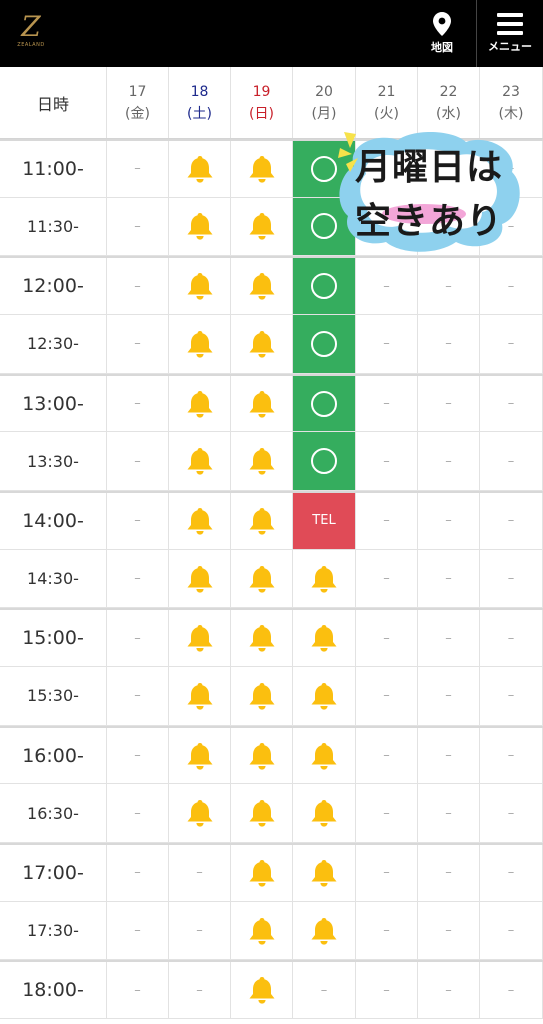 The image size is (543, 1024). I want to click on table-row: 13:30- – – – –, so click(271, 461).